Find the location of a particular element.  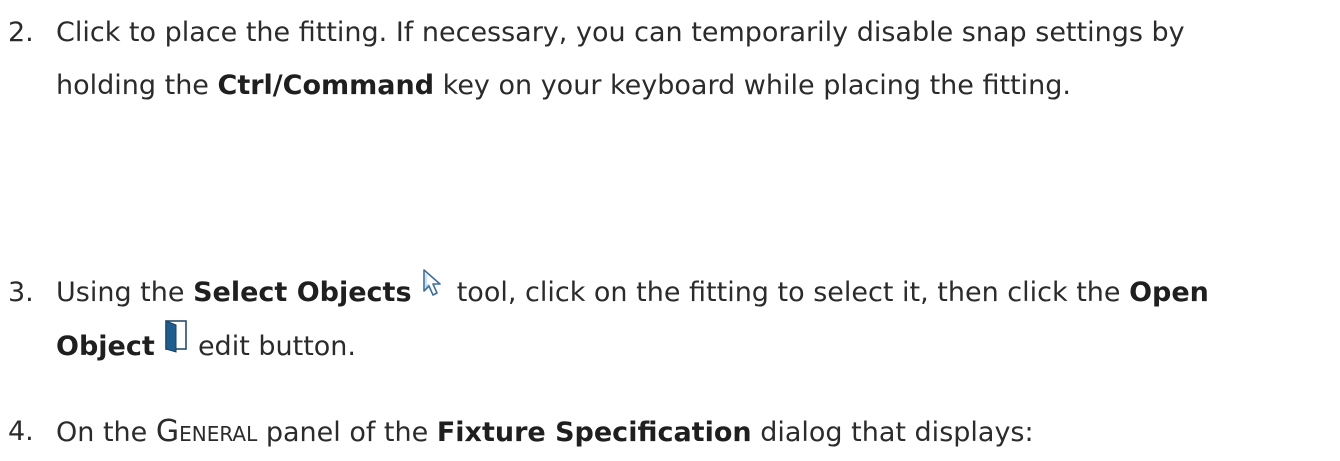

step-line-2: Object edit button. is located at coordinates (695, 347).